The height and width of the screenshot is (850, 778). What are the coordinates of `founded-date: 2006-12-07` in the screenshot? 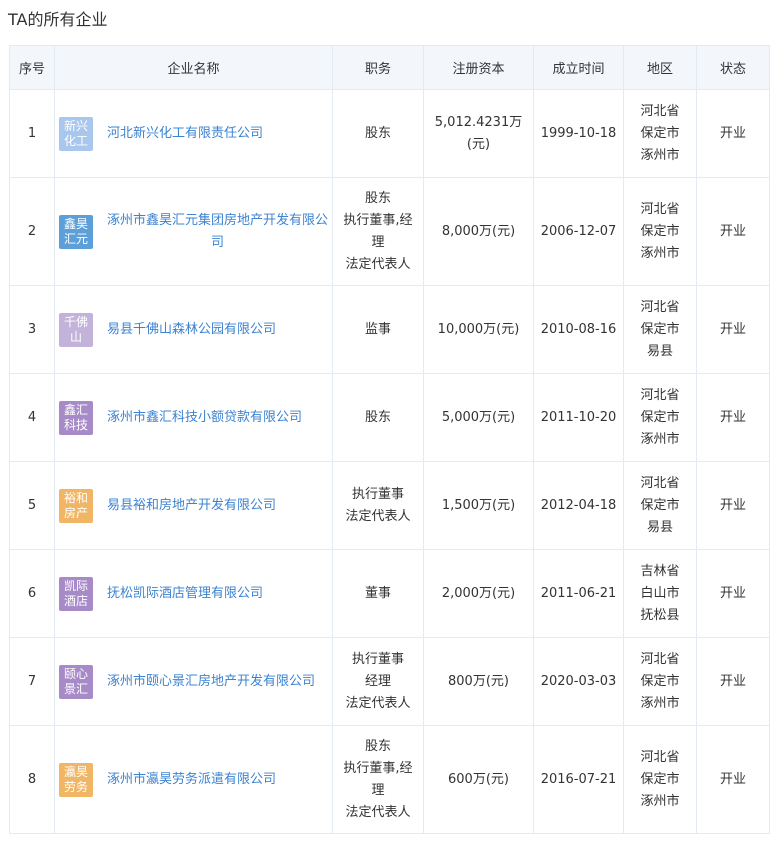 It's located at (578, 231).